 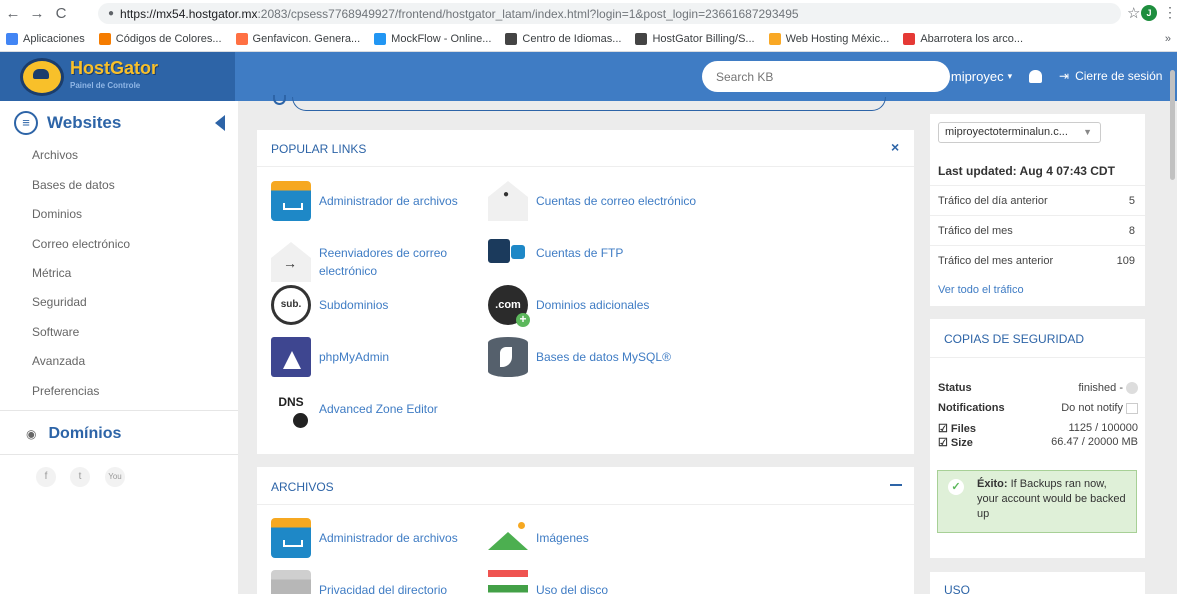 I want to click on forward-icon: →, so click(x=37, y=13).